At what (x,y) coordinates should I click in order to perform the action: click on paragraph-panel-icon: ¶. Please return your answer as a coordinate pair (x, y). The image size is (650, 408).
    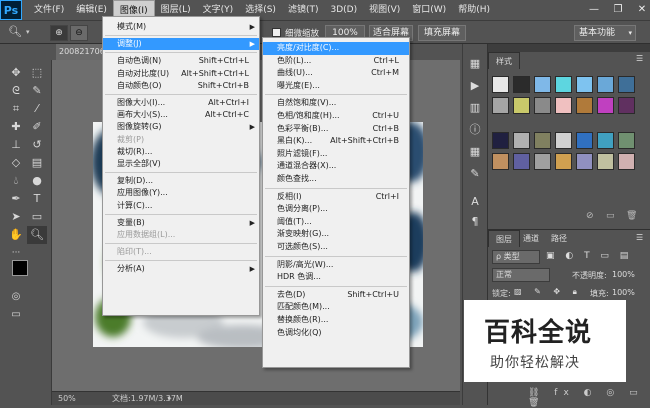
    Looking at the image, I should click on (475, 222).